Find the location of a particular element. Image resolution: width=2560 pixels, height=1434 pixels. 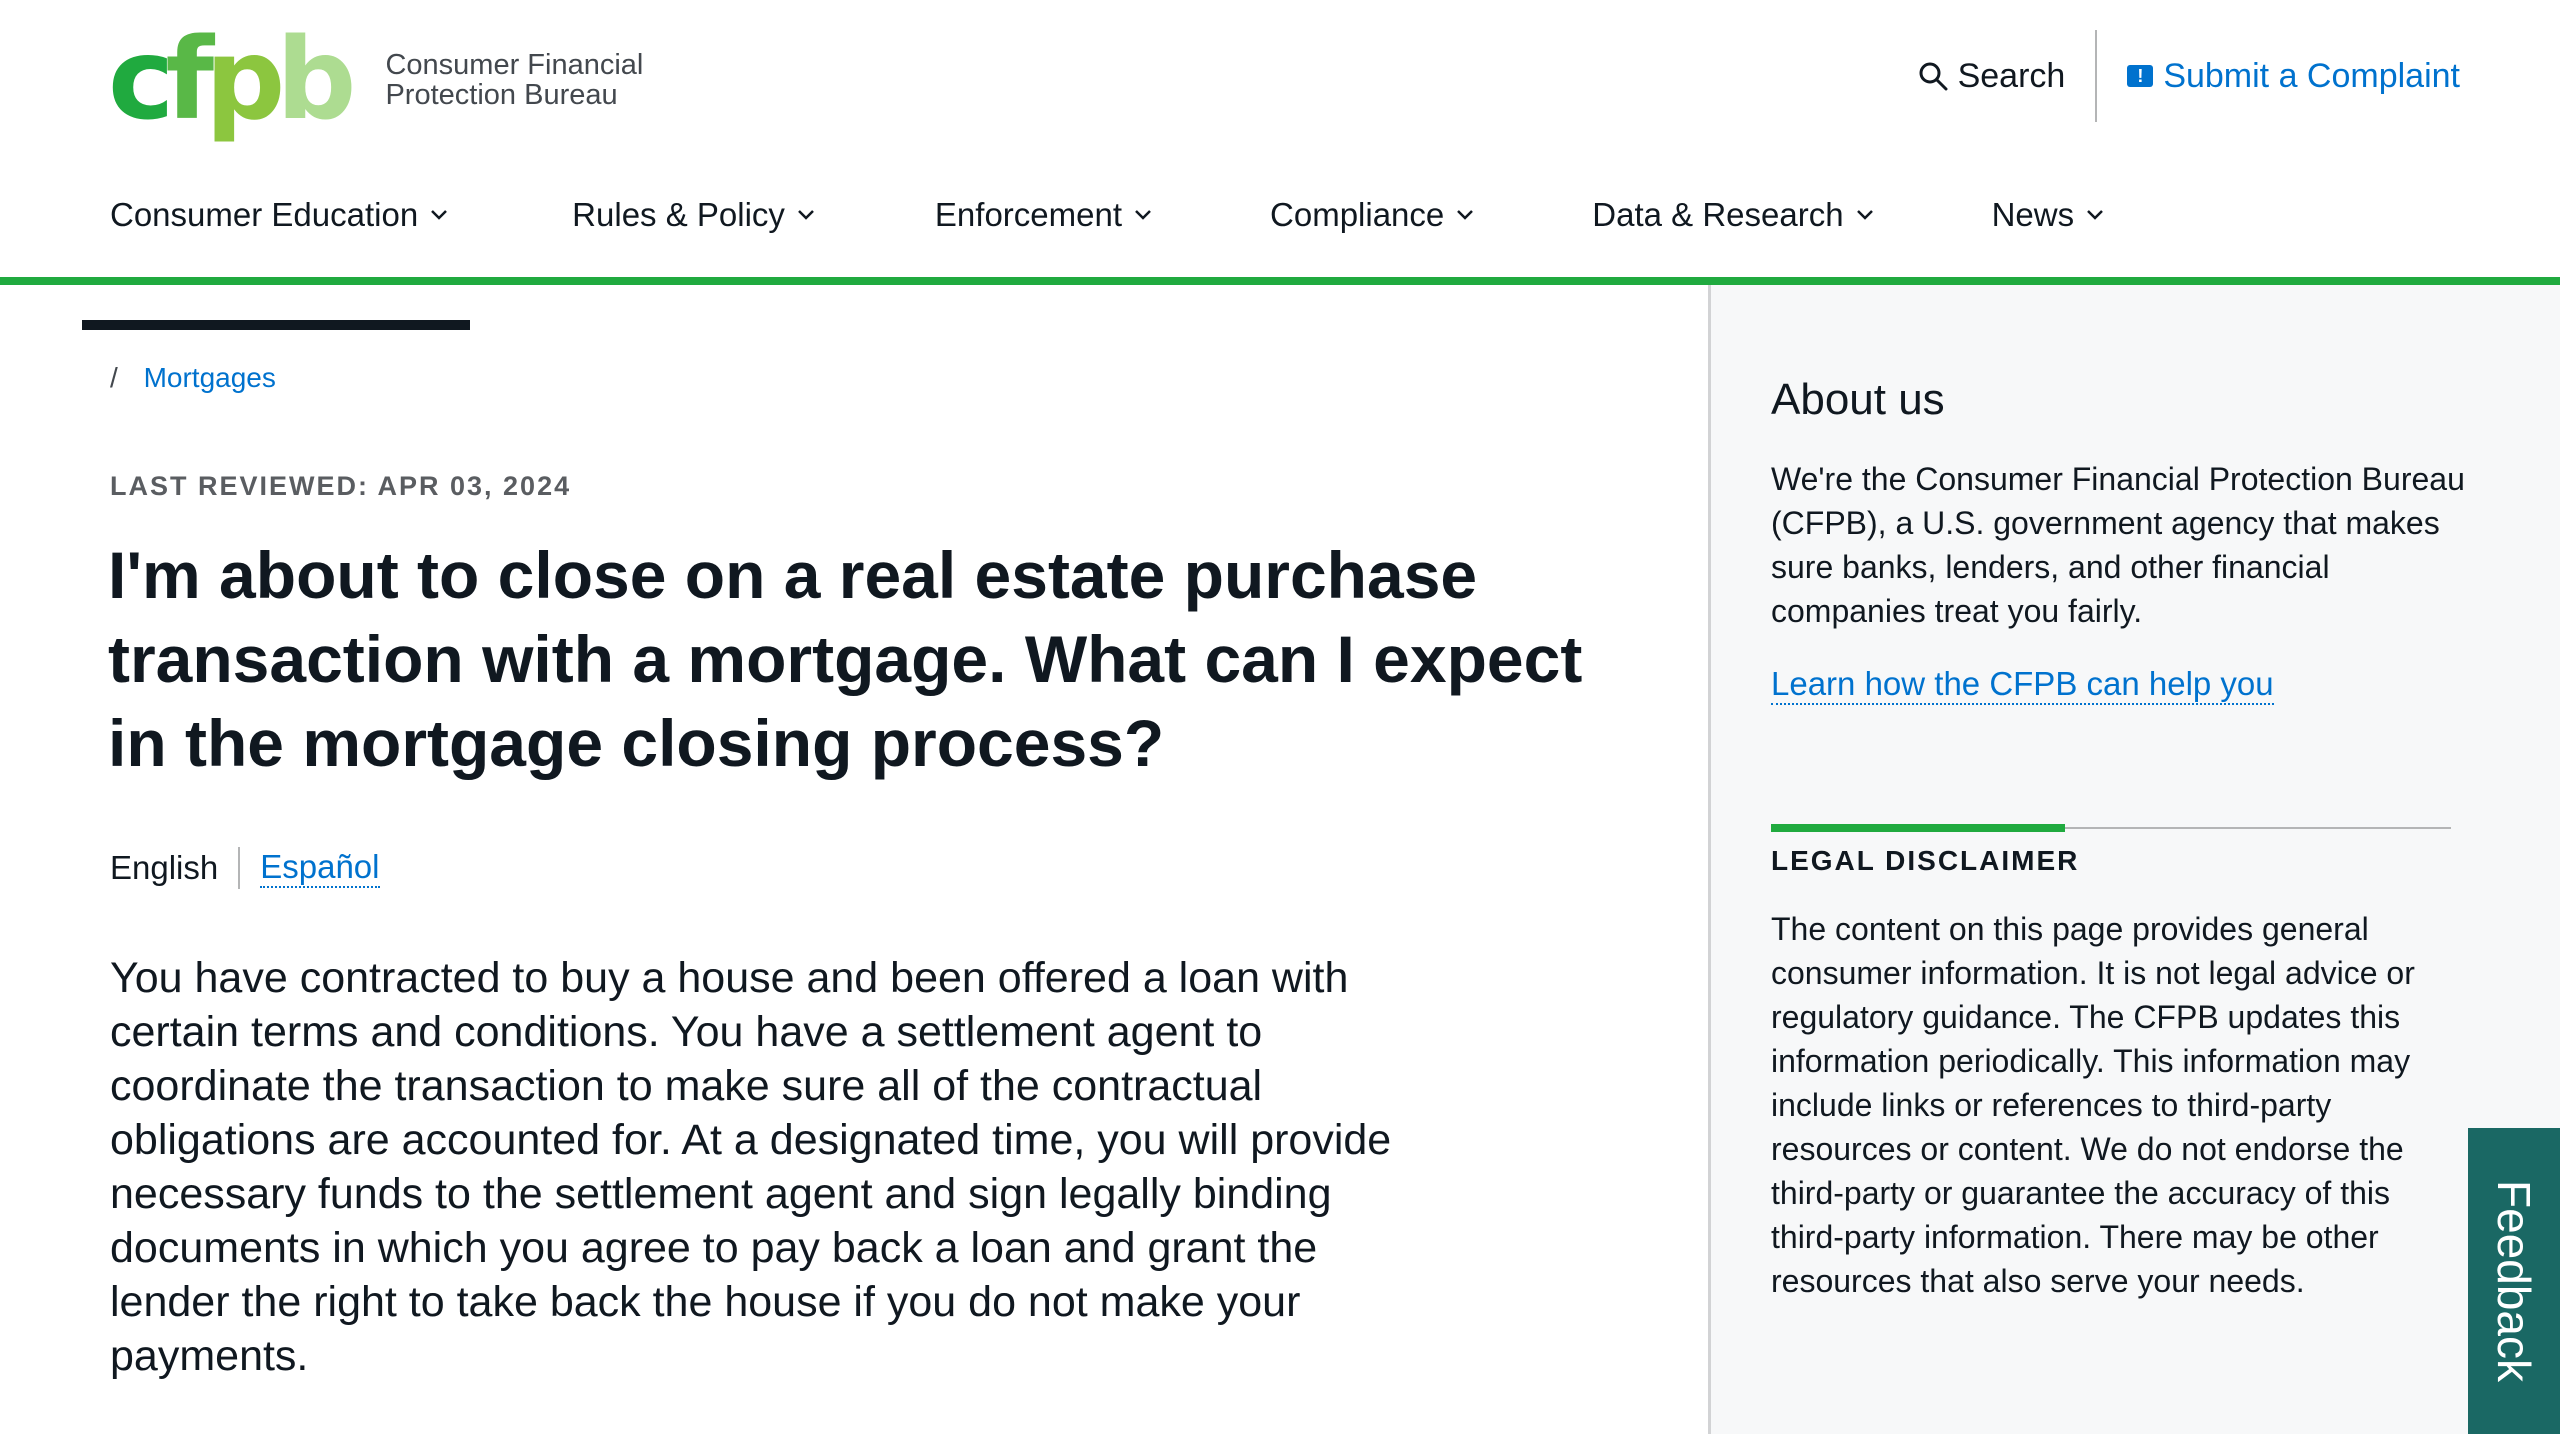

lang-current: English is located at coordinates (164, 867).